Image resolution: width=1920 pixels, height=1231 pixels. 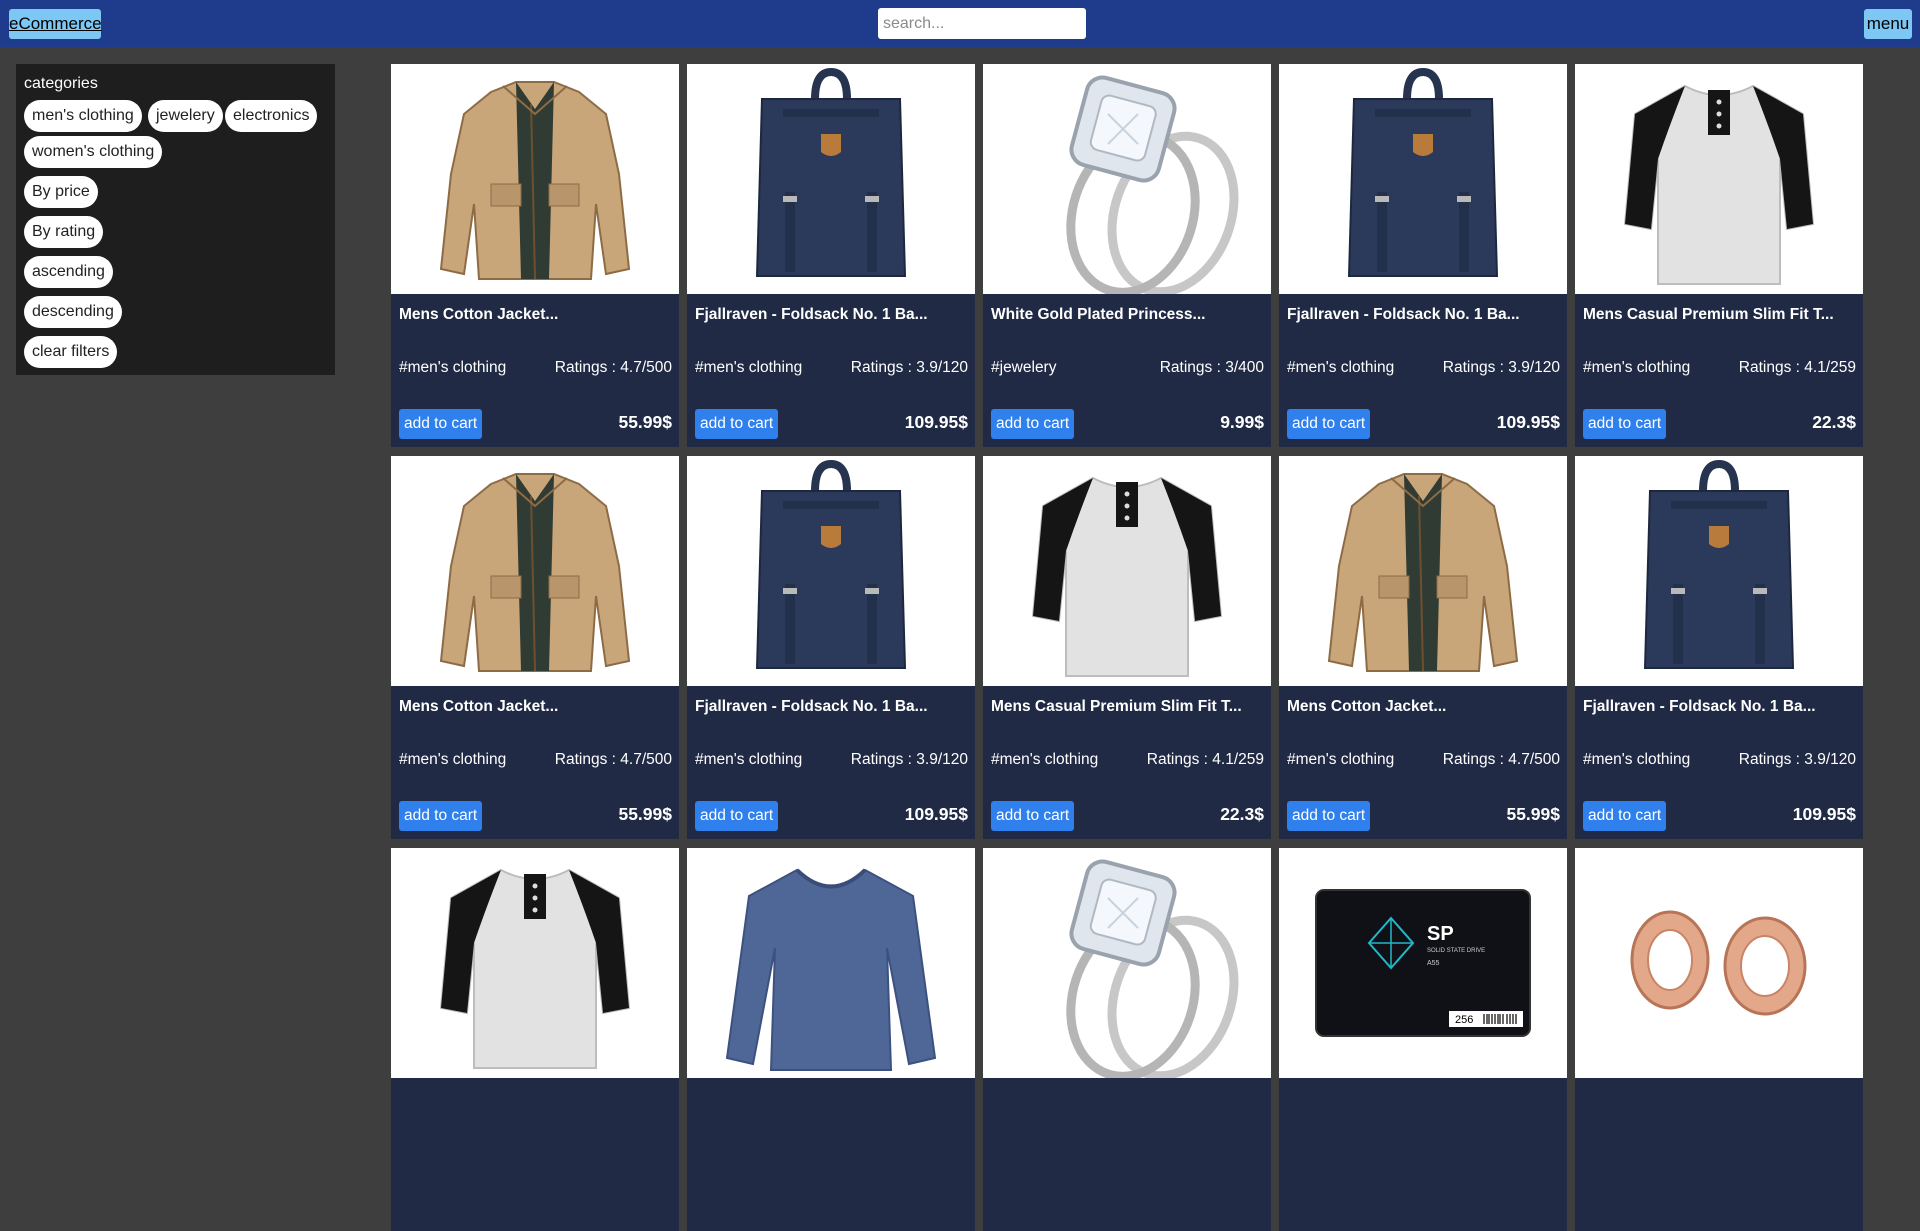 I want to click on product-rating: Ratings : 3/400, so click(x=1211, y=367).